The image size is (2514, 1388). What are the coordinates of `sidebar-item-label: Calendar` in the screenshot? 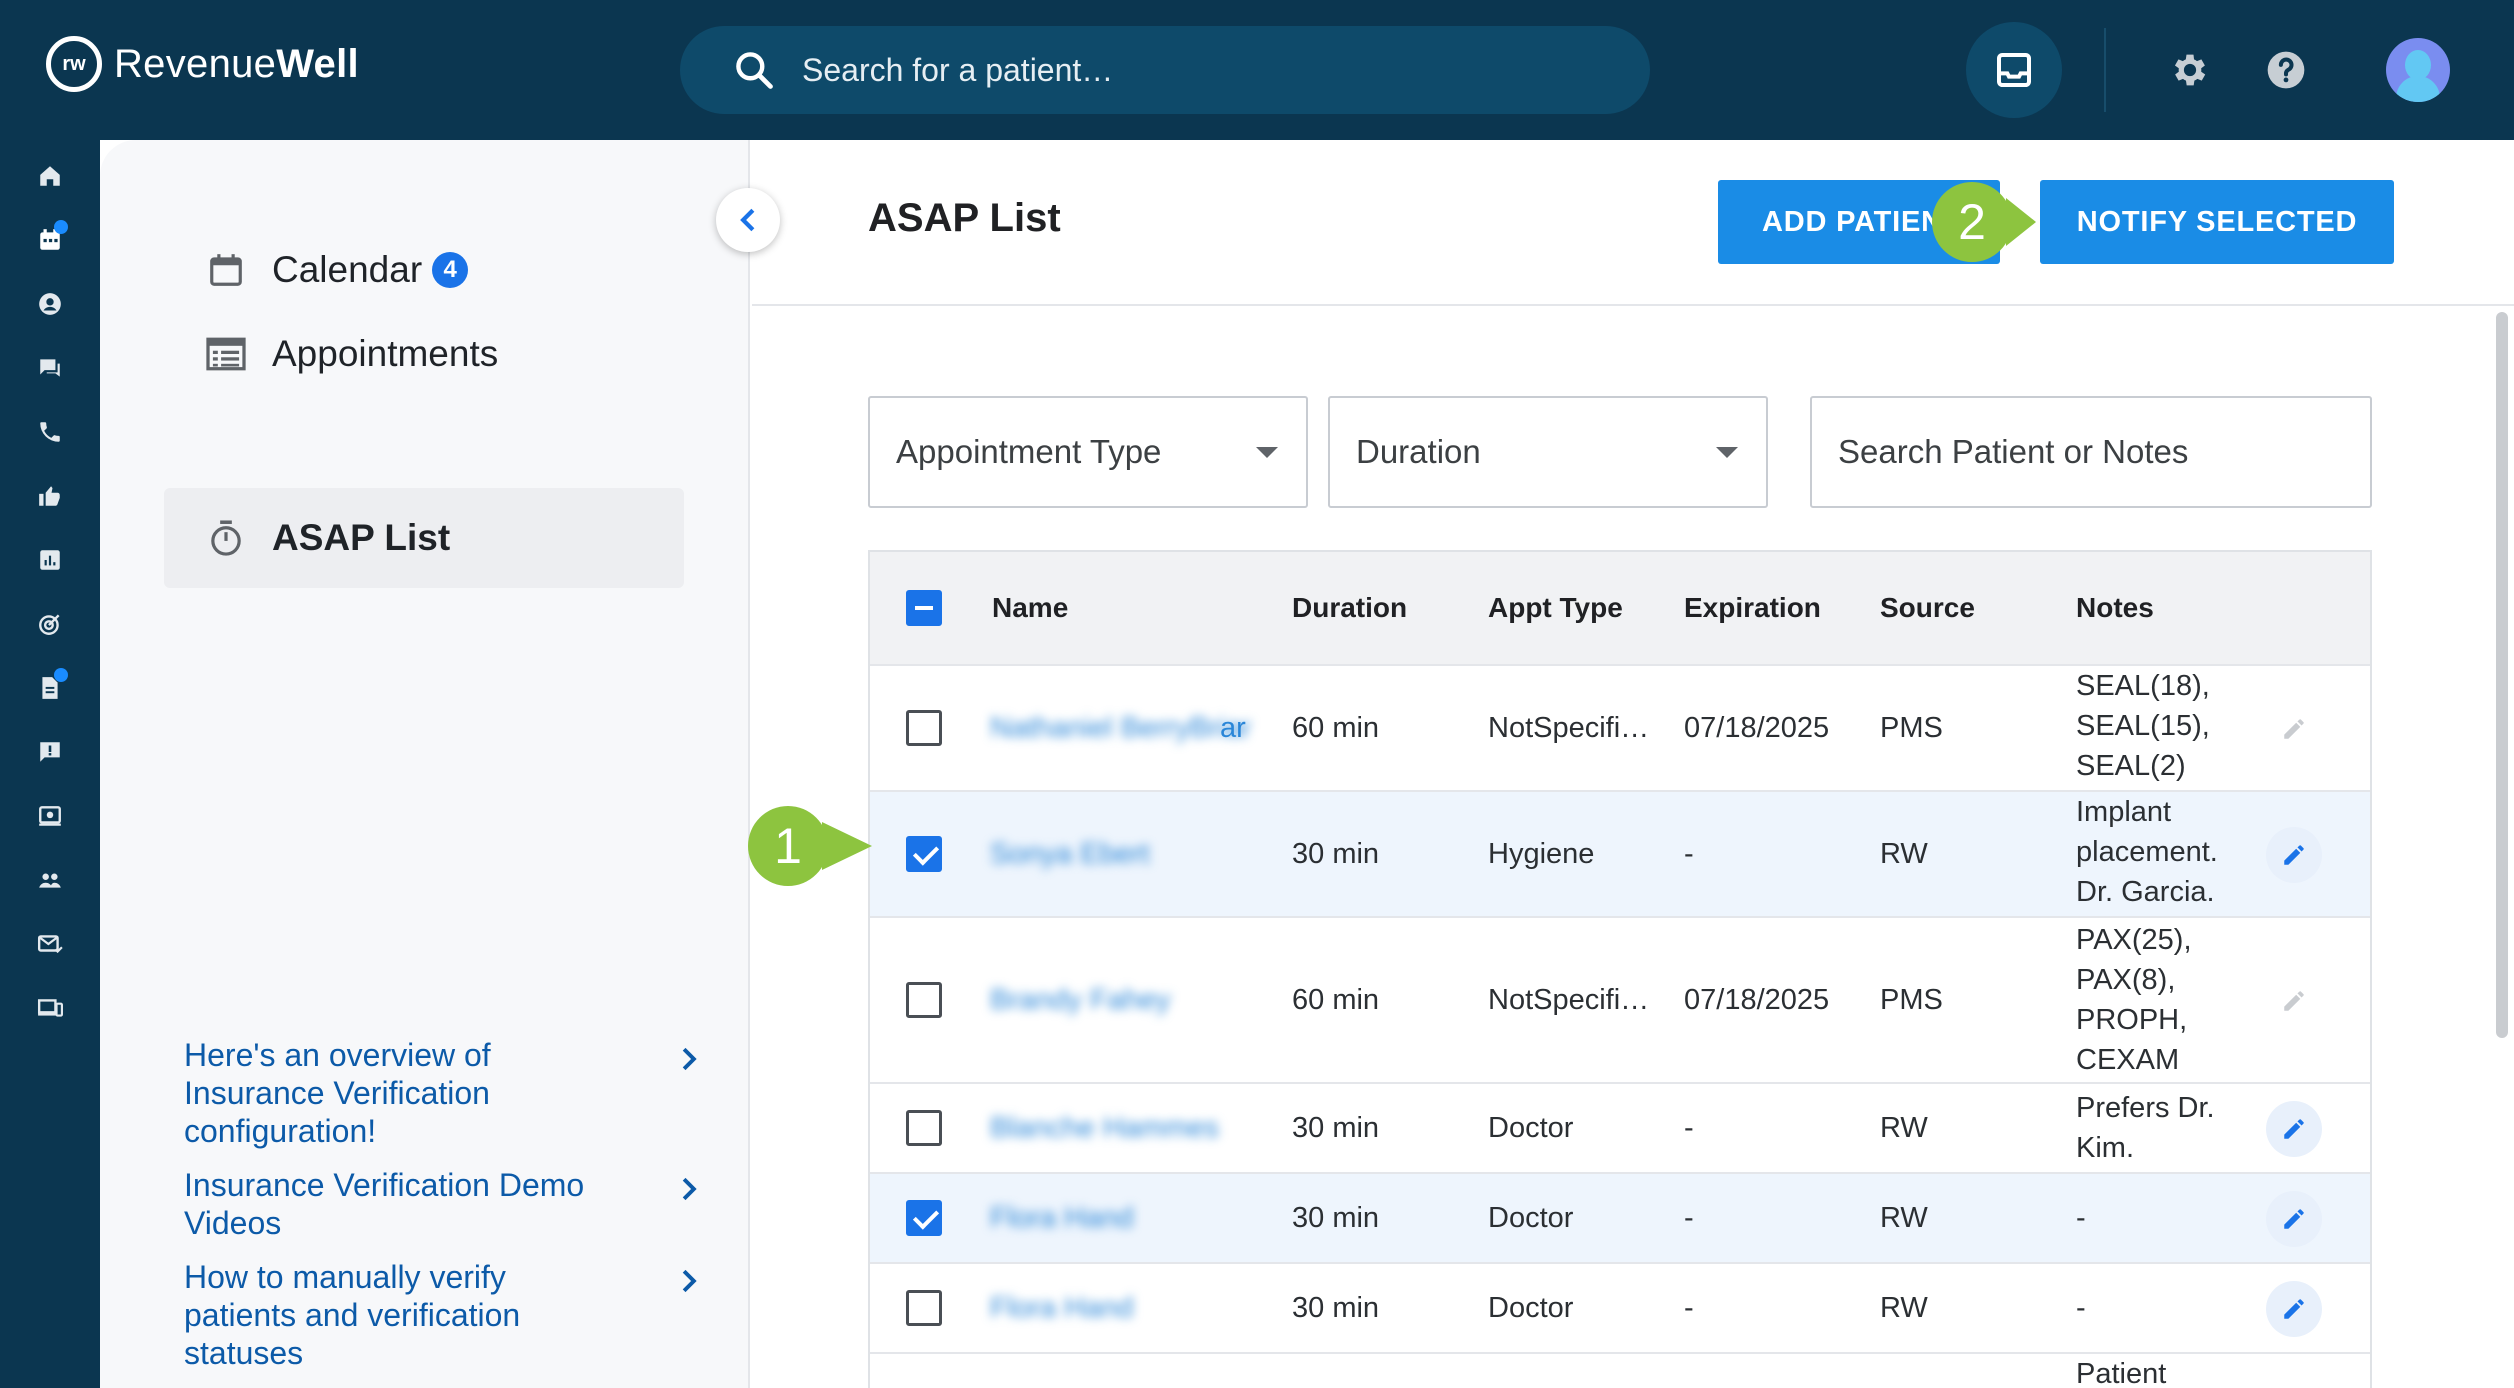 It's located at (347, 269).